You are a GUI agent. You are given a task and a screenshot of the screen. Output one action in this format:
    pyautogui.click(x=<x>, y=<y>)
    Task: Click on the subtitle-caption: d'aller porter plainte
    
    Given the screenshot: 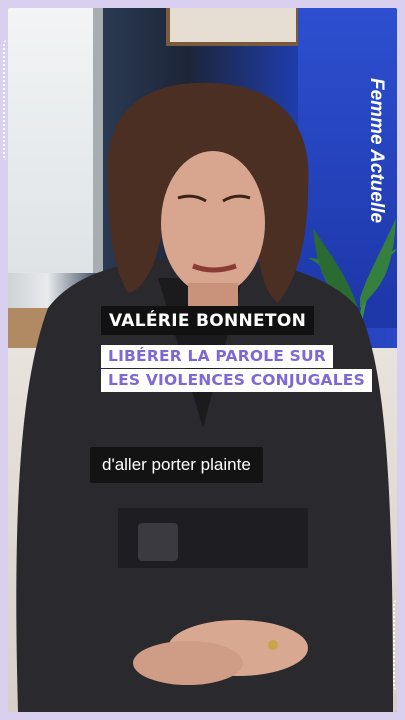 What is the action you would take?
    pyautogui.click(x=176, y=465)
    